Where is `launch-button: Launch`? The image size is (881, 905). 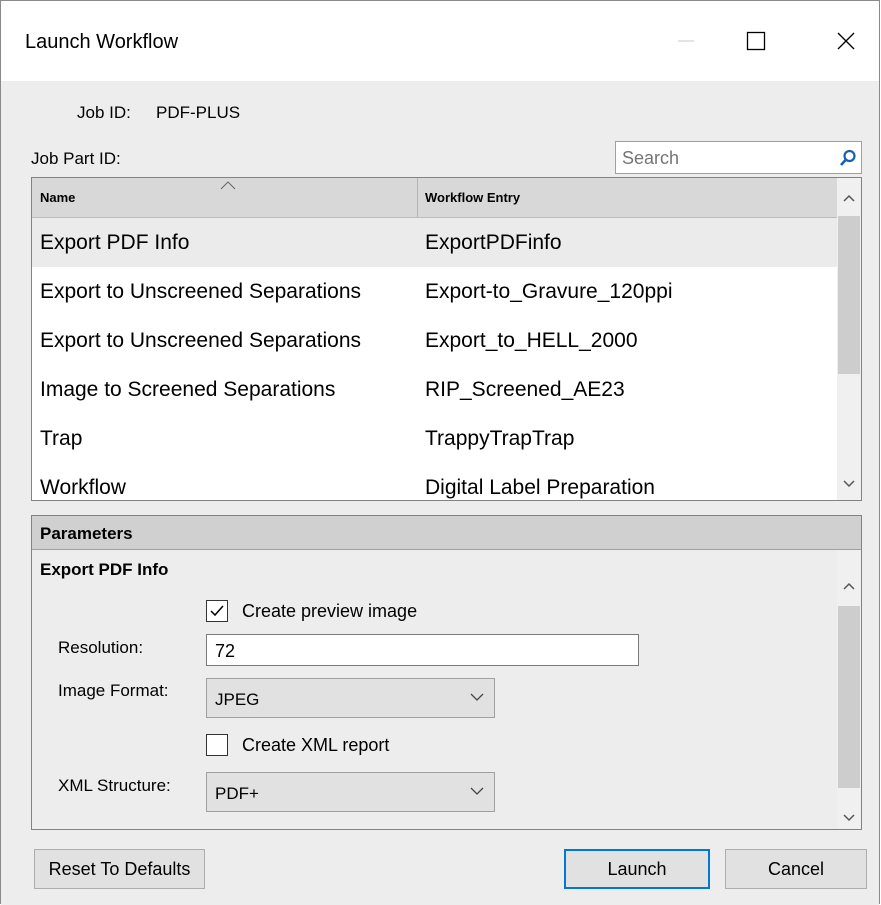 launch-button: Launch is located at coordinates (637, 869).